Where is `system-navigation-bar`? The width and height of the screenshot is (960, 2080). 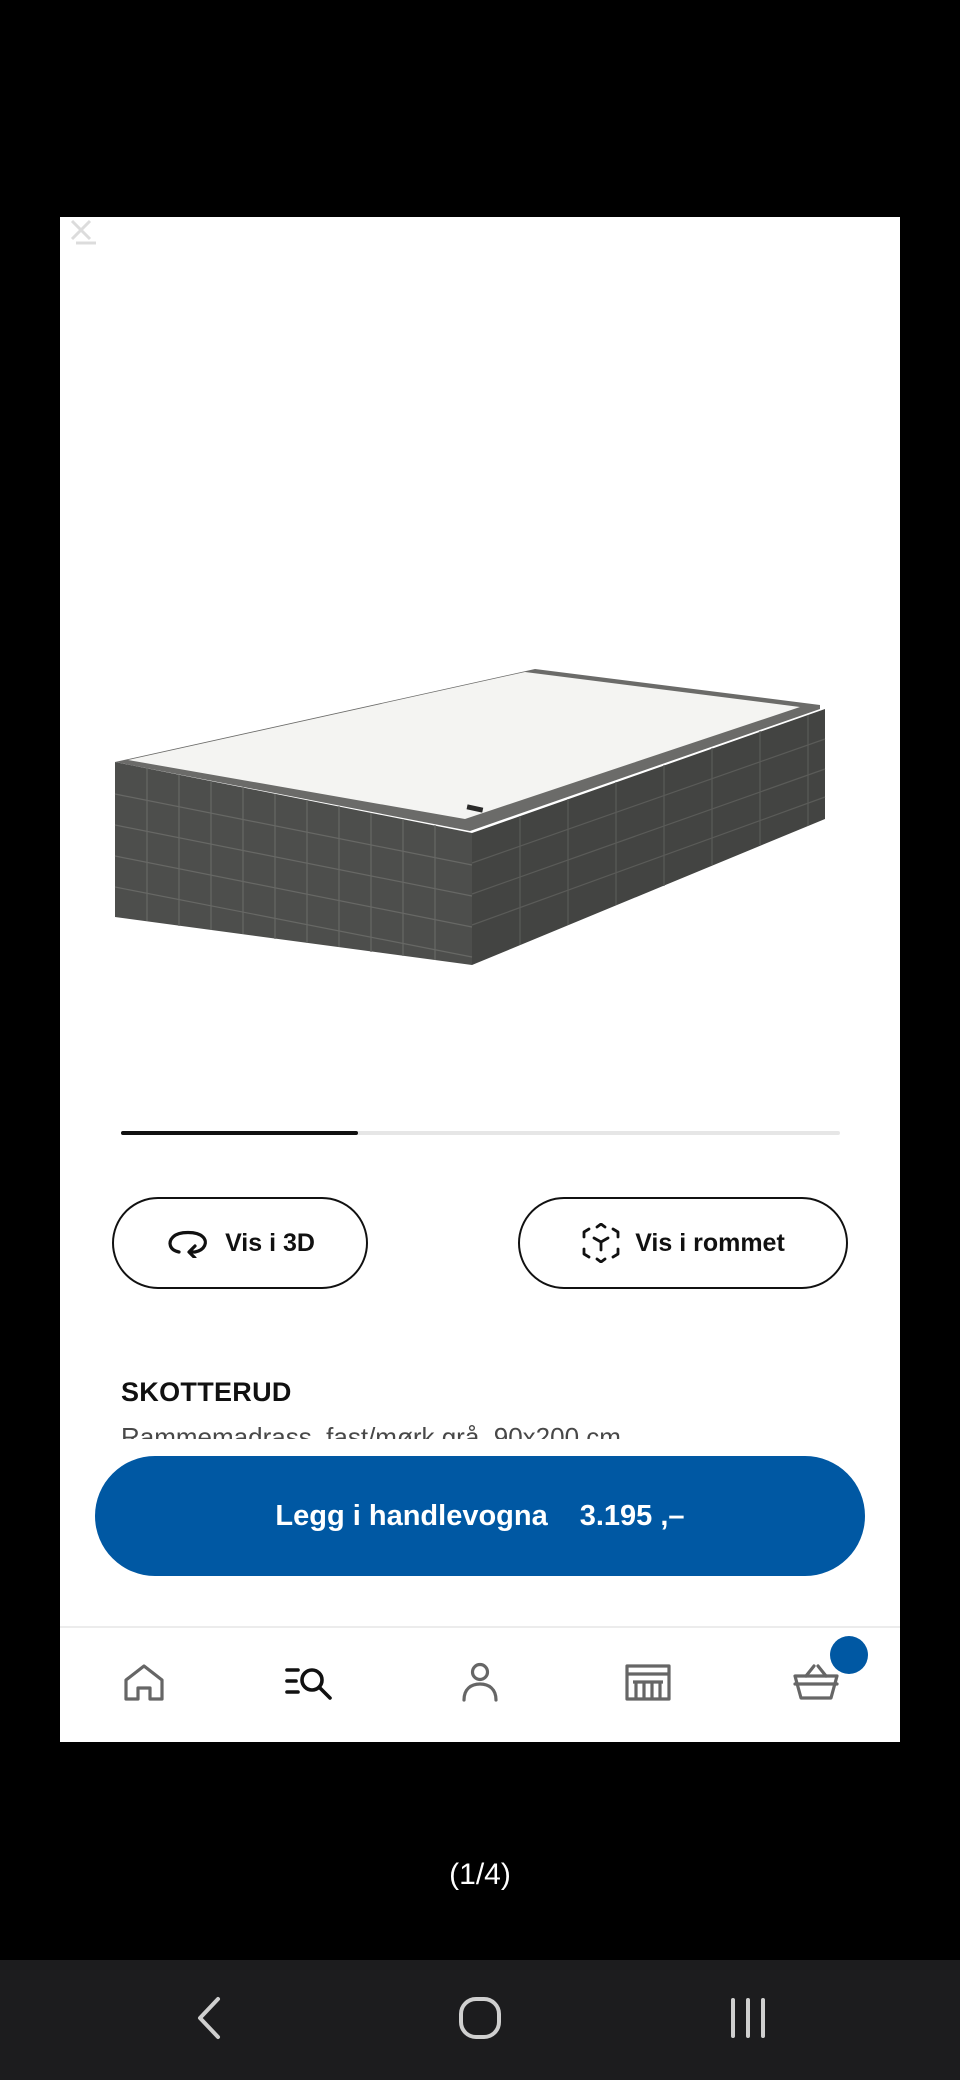
system-navigation-bar is located at coordinates (480, 2020).